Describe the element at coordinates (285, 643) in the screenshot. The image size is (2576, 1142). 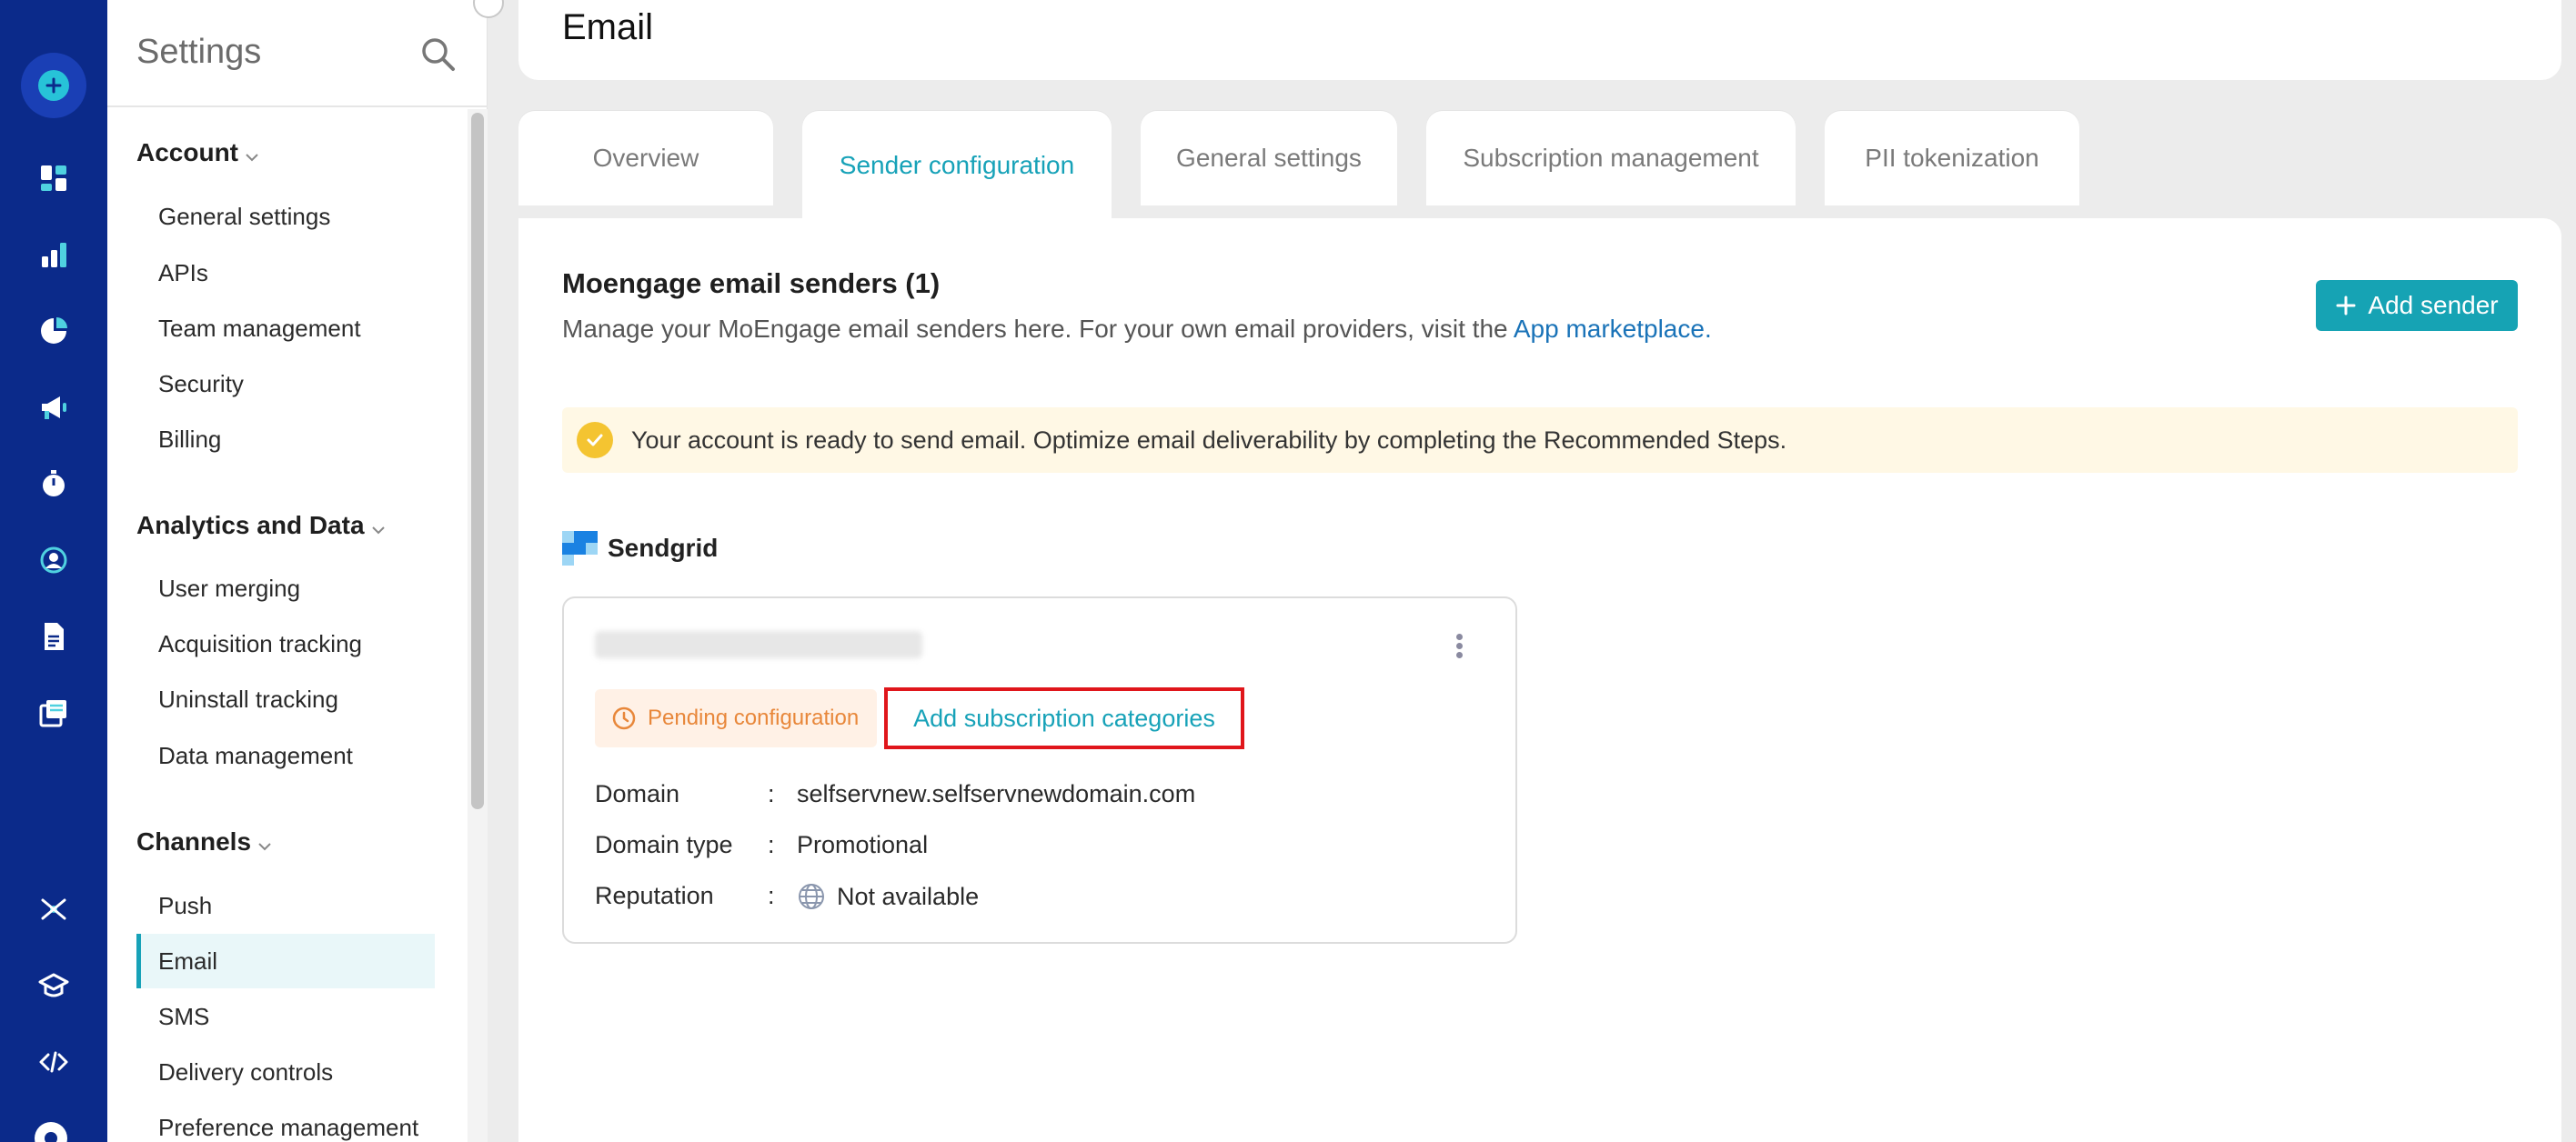
I see `sidebar-item-acquisition-tracking: Acquisition tracking` at that location.